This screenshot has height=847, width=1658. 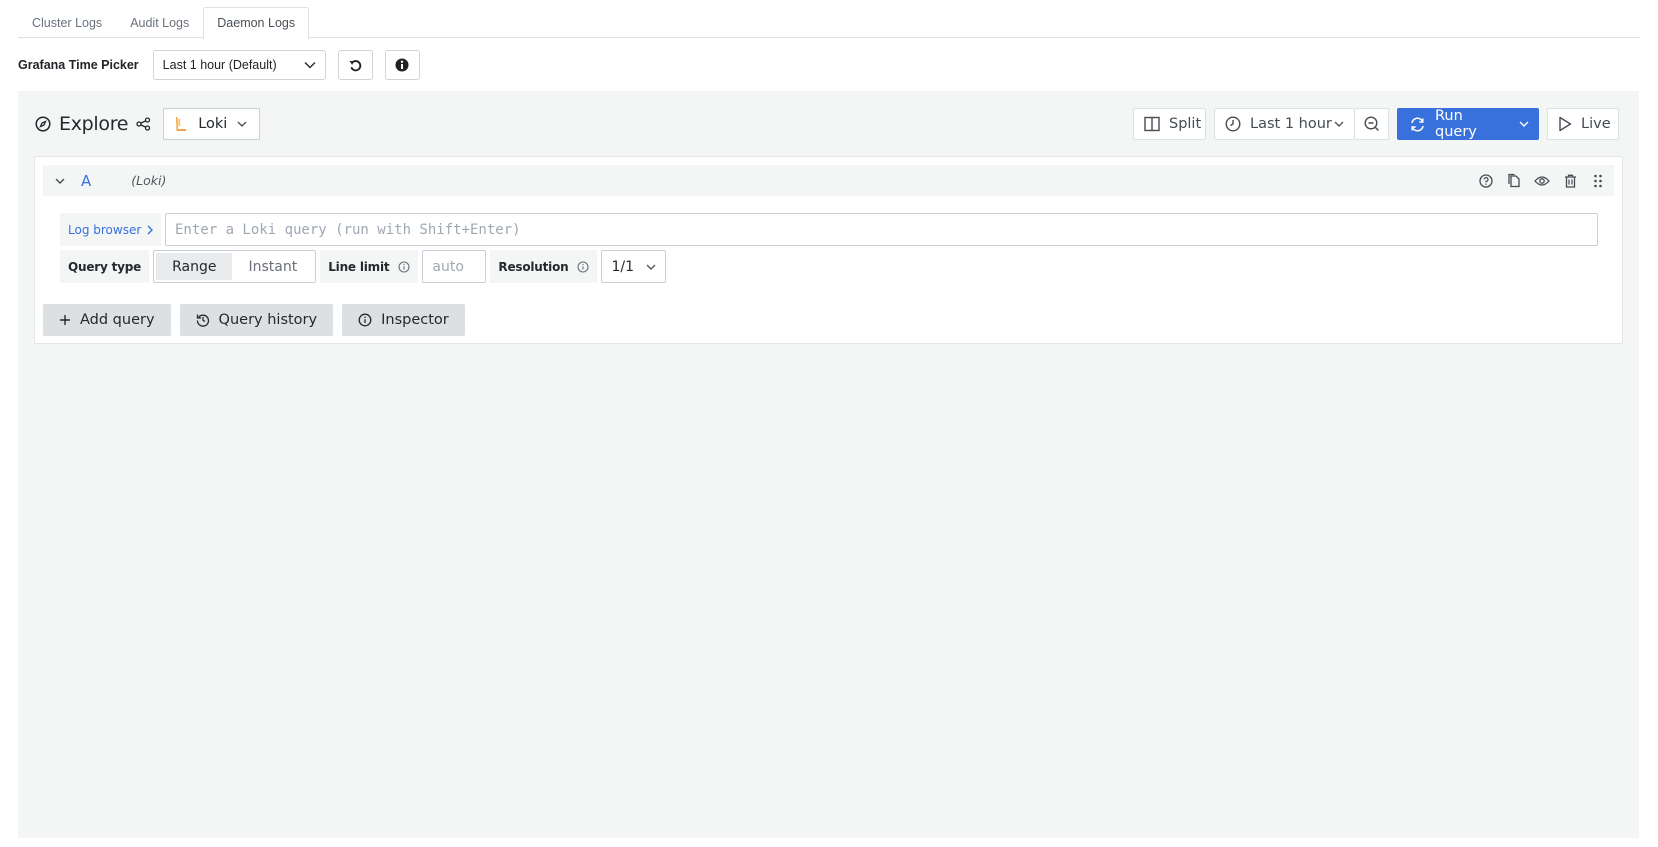 What do you see at coordinates (415, 320) in the screenshot?
I see `inspector-label: Inspector` at bounding box center [415, 320].